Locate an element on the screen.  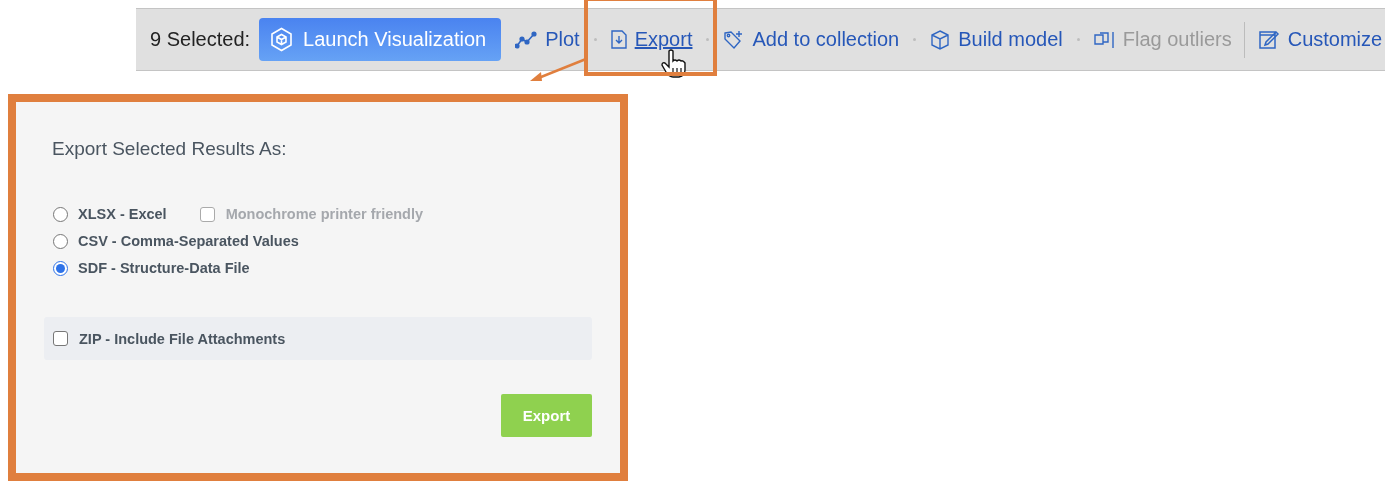
toolbar-link: Plot is located at coordinates (562, 39).